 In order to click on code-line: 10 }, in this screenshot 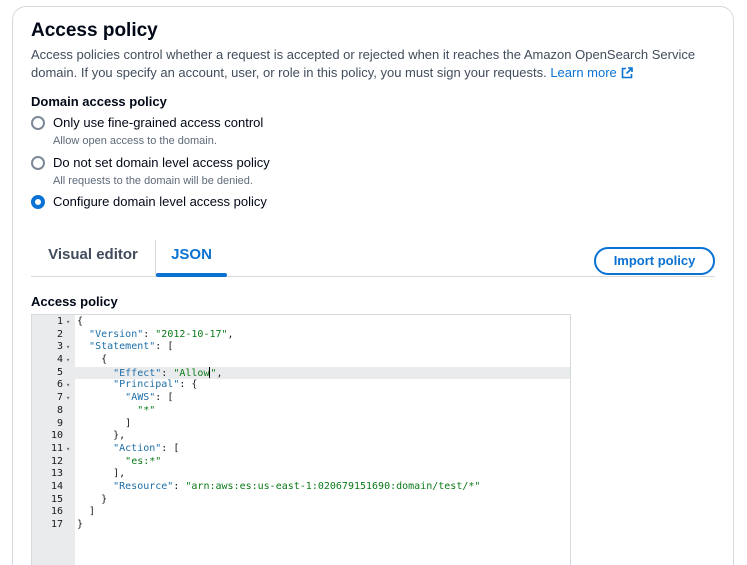, I will do `click(301, 436)`.